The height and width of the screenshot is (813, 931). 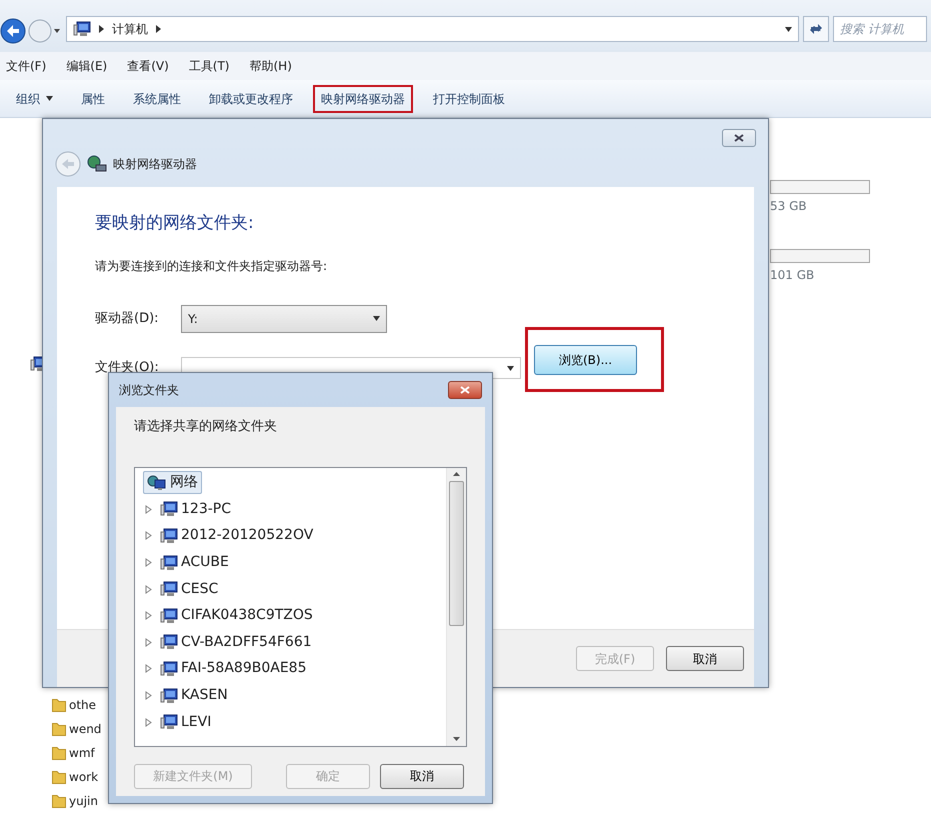 I want to click on refresh-button, so click(x=816, y=29).